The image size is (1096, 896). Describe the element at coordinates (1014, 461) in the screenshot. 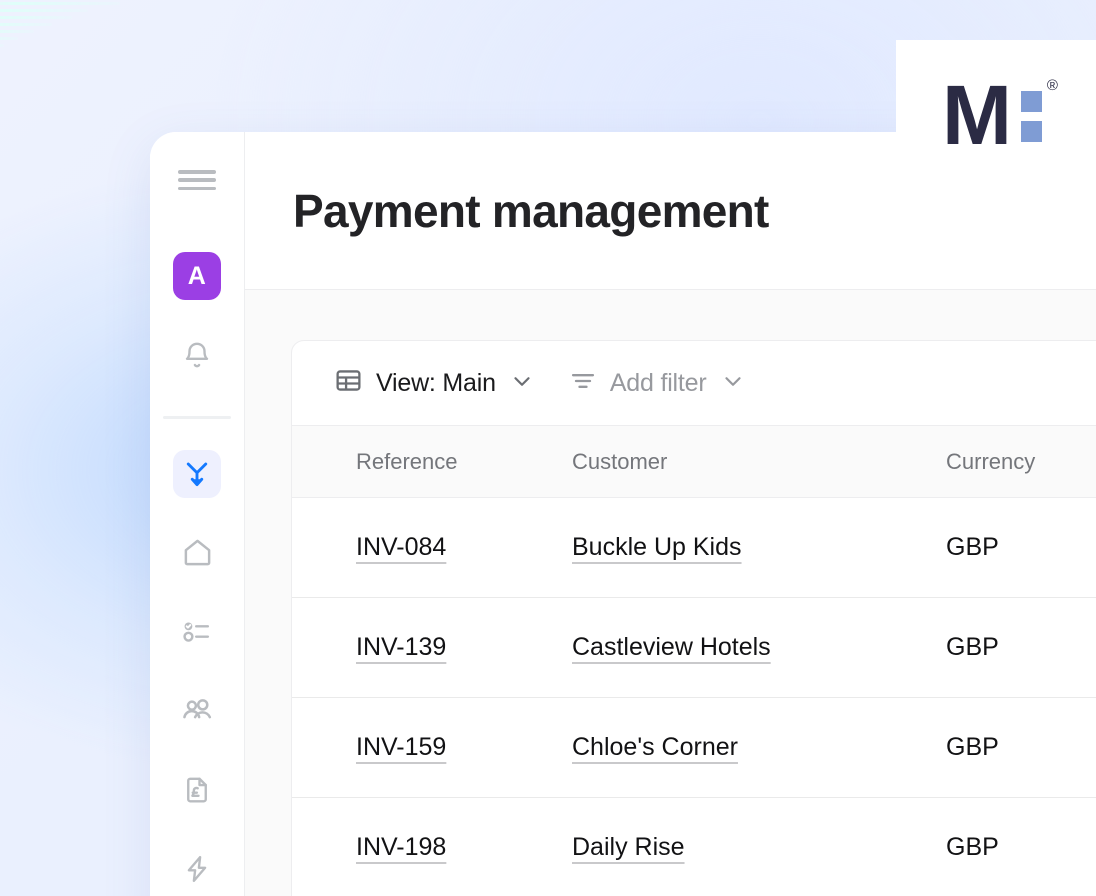

I see `column-header-currency: Currency` at that location.